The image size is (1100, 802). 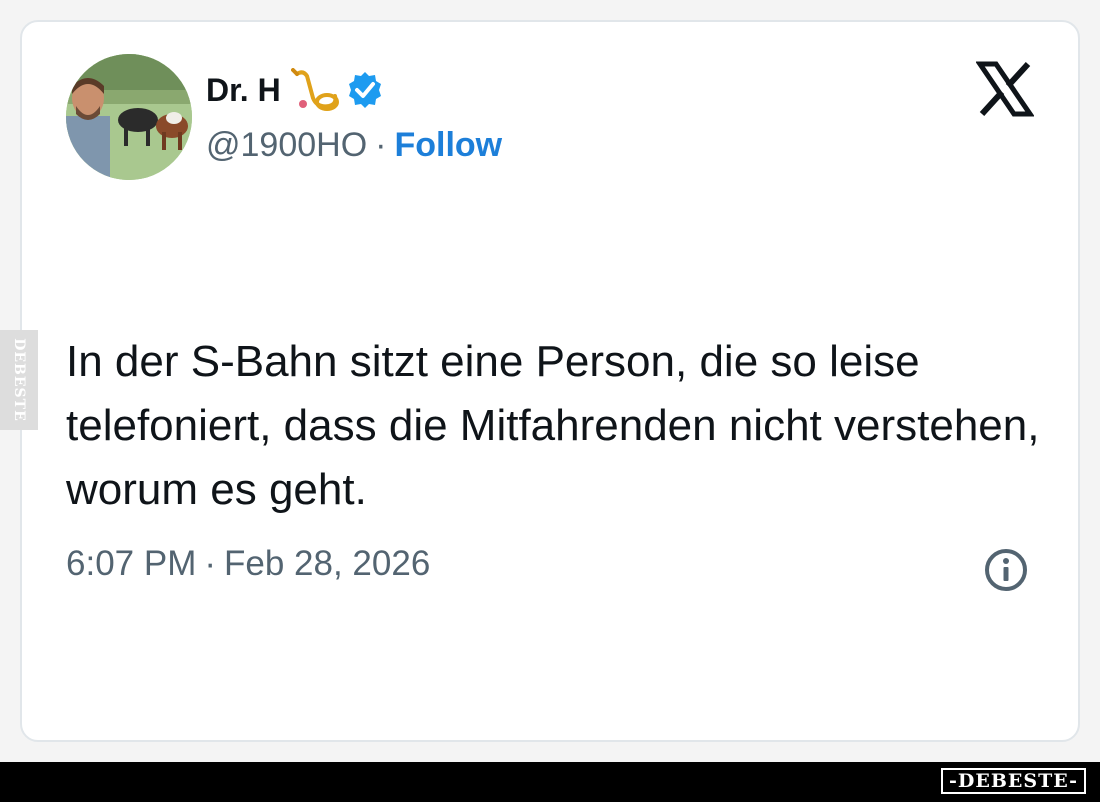 I want to click on verified-badge-icon, so click(x=364, y=90).